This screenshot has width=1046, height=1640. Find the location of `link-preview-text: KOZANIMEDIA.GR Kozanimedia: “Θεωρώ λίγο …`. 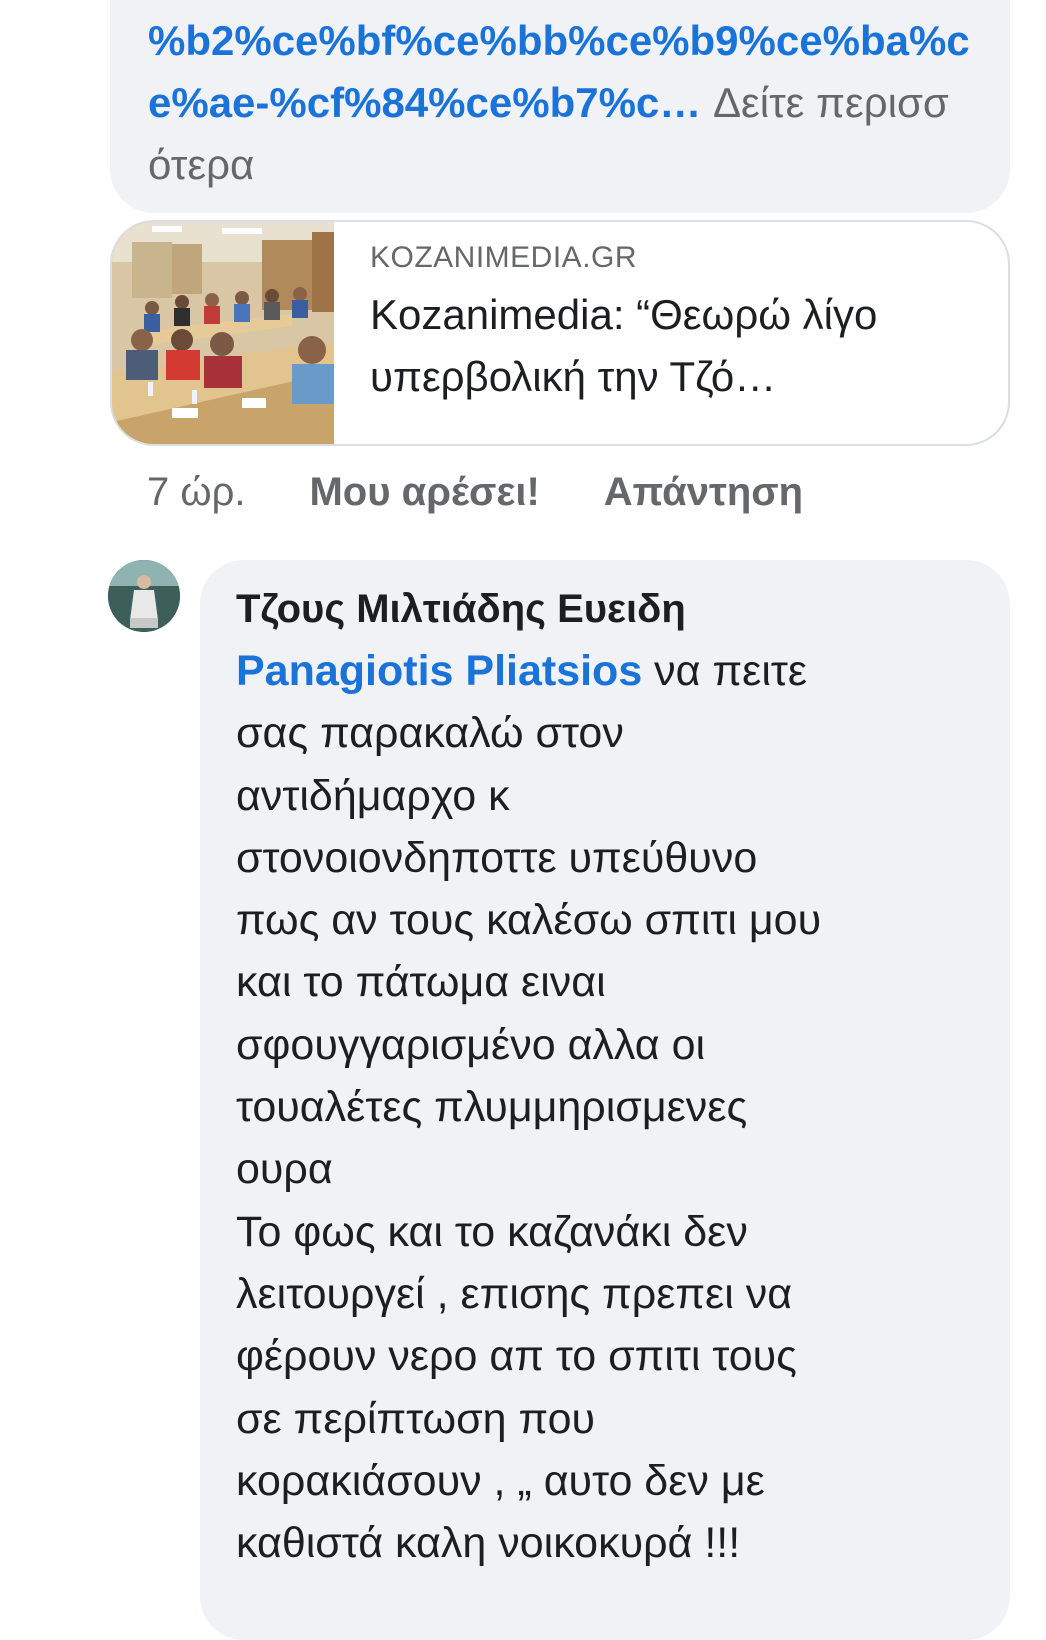

link-preview-text: KOZANIMEDIA.GR Kozanimedia: “Θεωρώ λίγο … is located at coordinates (674, 322).